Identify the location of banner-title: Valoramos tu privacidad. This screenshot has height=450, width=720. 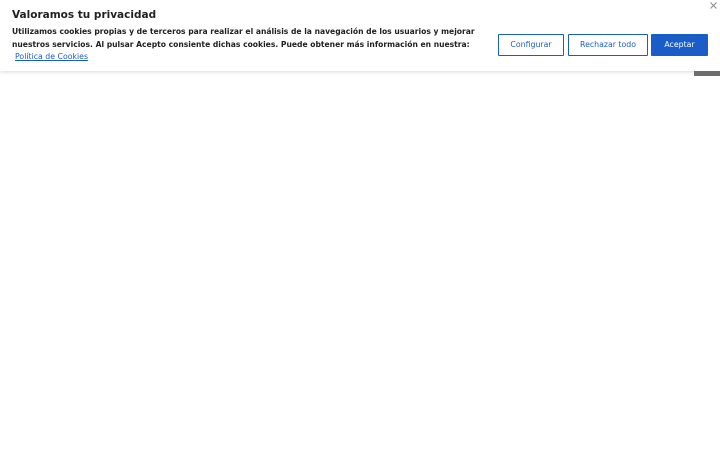
(84, 15).